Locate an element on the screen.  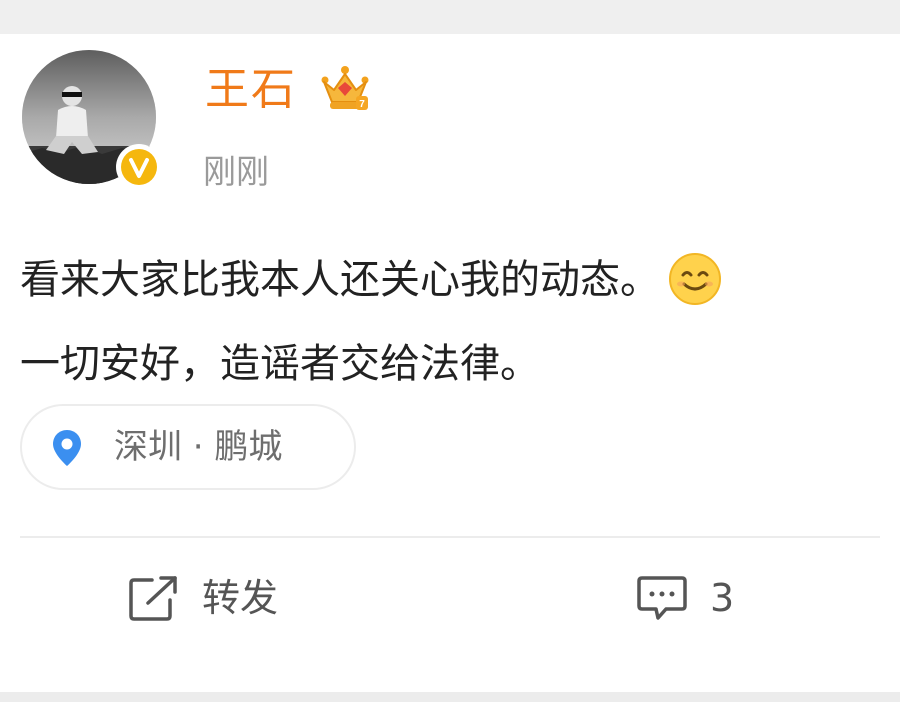
smile-icon is located at coordinates (695, 278).